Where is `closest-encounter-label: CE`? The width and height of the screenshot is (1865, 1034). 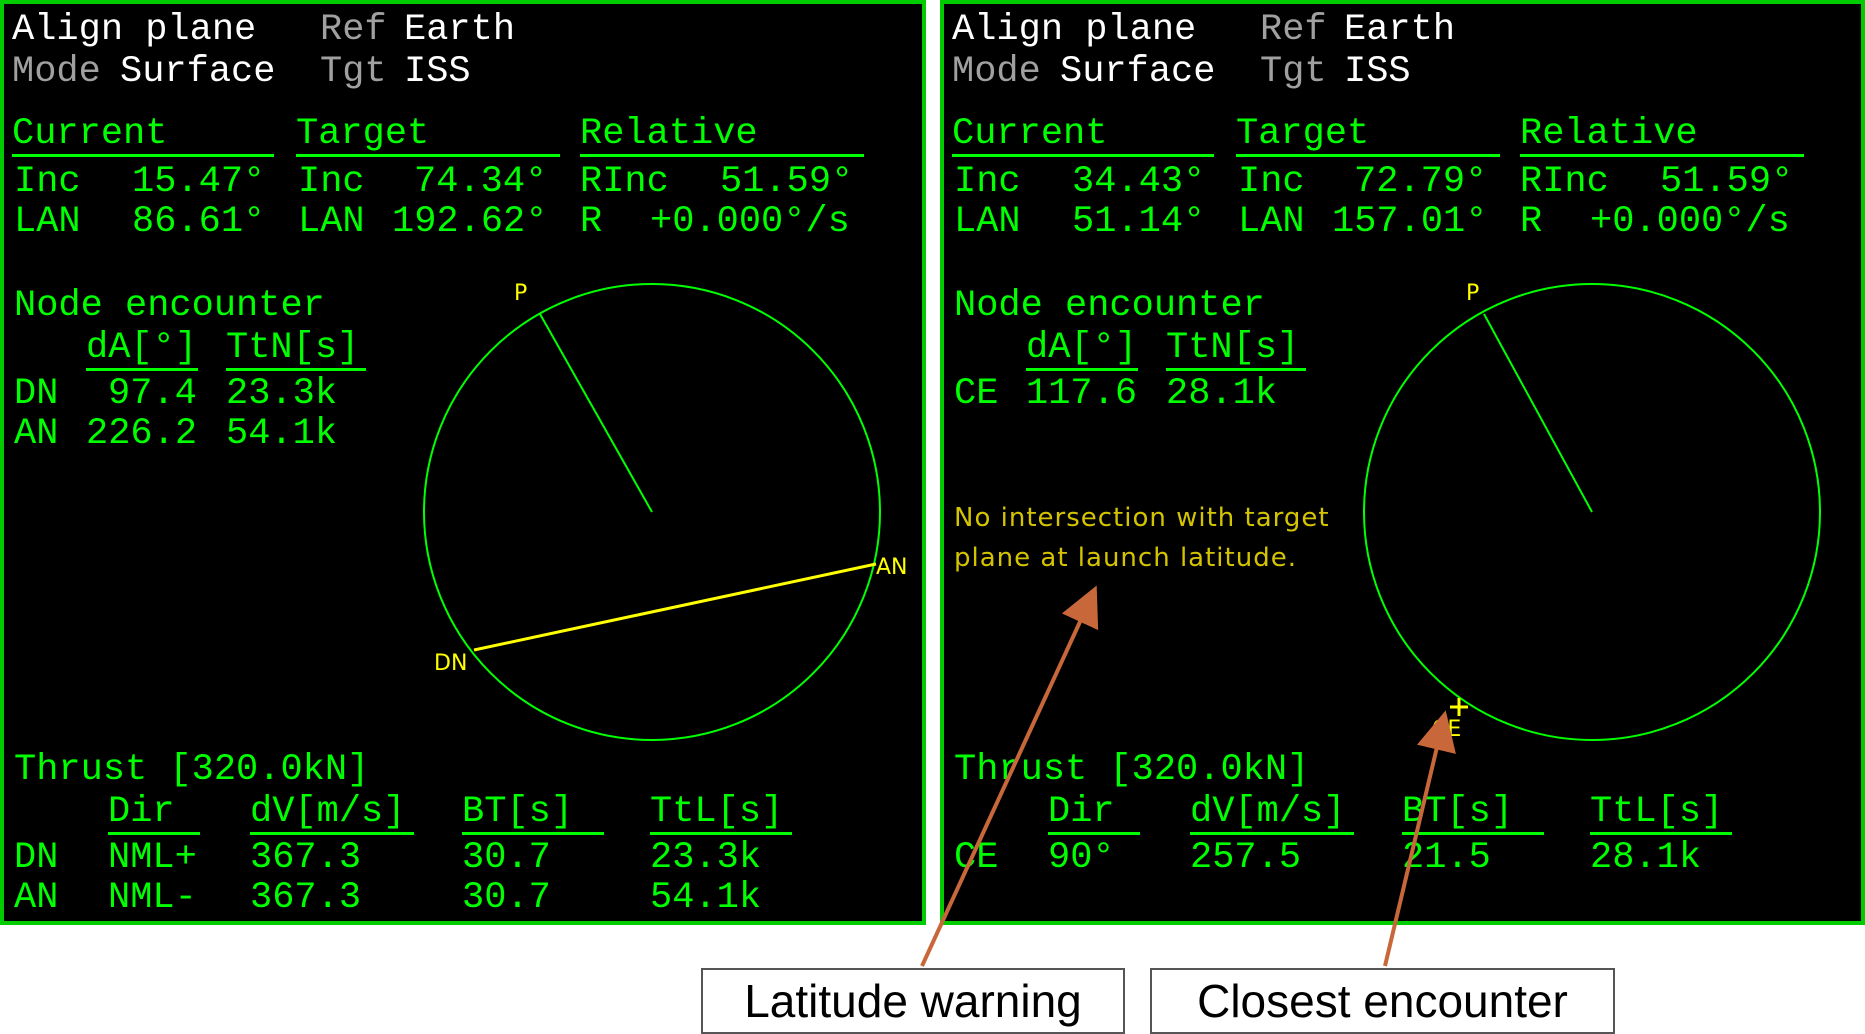 closest-encounter-label: CE is located at coordinates (1446, 729).